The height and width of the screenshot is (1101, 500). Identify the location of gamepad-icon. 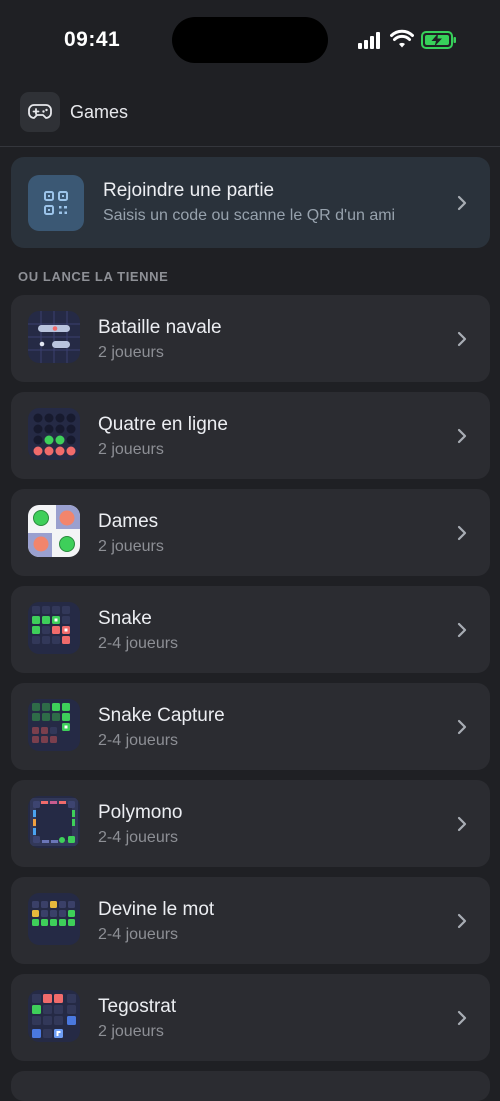
(40, 112).